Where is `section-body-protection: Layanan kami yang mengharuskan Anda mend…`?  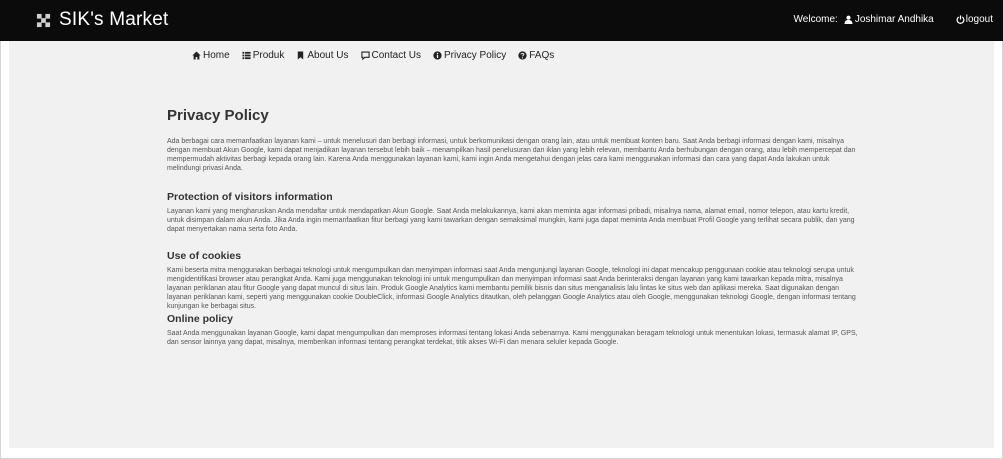
section-body-protection: Layanan kami yang mengharuskan Anda mend… is located at coordinates (511, 220).